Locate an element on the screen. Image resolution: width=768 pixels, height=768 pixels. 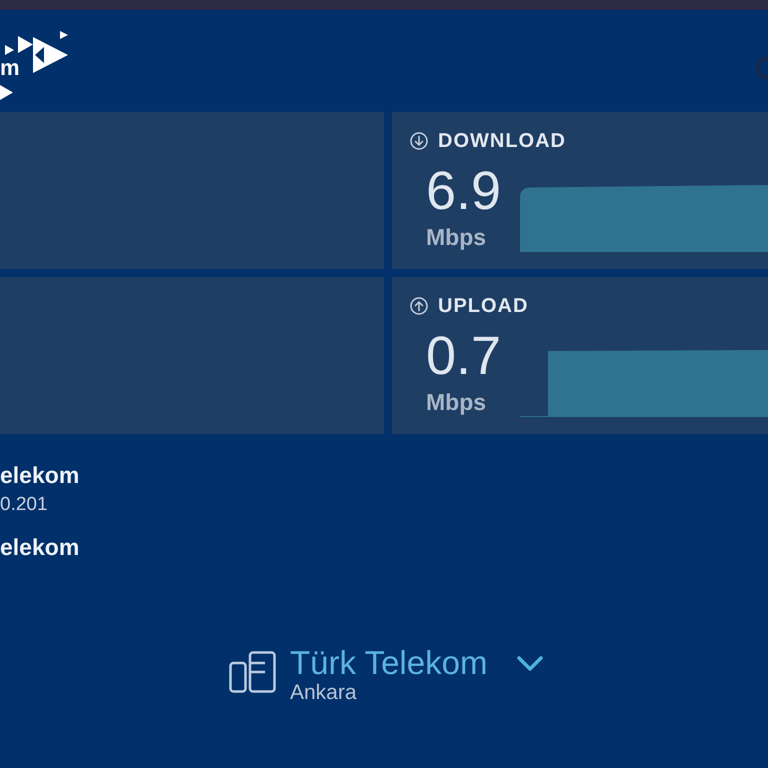
arc-icon is located at coordinates (762, 68).